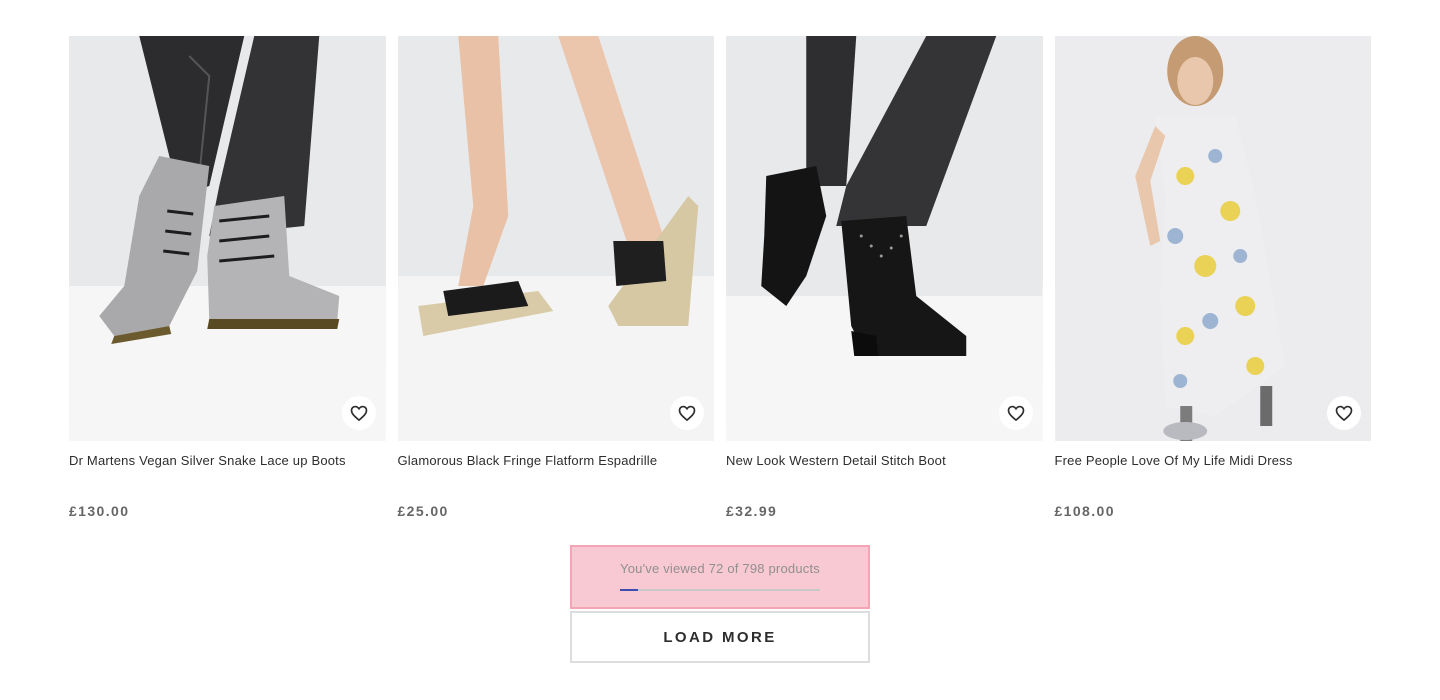 The width and height of the screenshot is (1440, 700). What do you see at coordinates (720, 577) in the screenshot?
I see `pagination-progress: You've viewed 72 of 798 products` at bounding box center [720, 577].